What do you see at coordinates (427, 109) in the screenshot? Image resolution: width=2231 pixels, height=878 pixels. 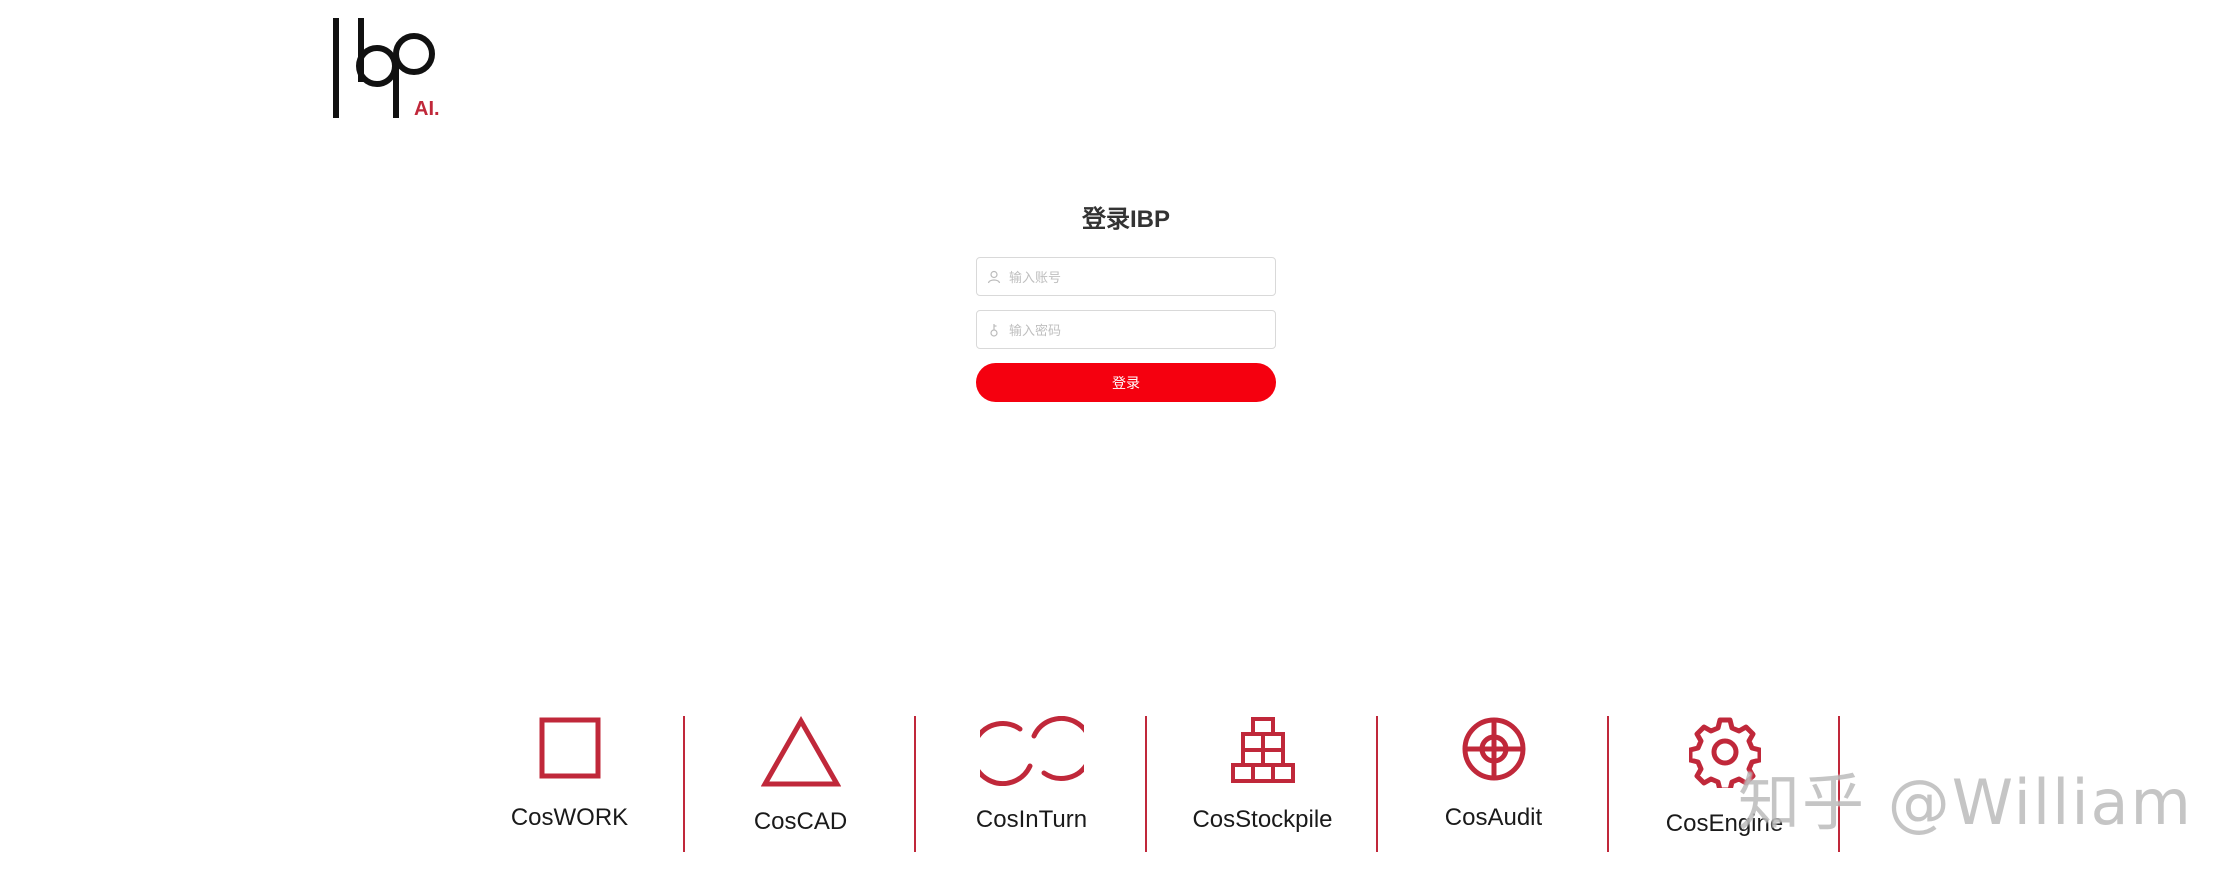 I see `logo-ai-suffix: AI.` at bounding box center [427, 109].